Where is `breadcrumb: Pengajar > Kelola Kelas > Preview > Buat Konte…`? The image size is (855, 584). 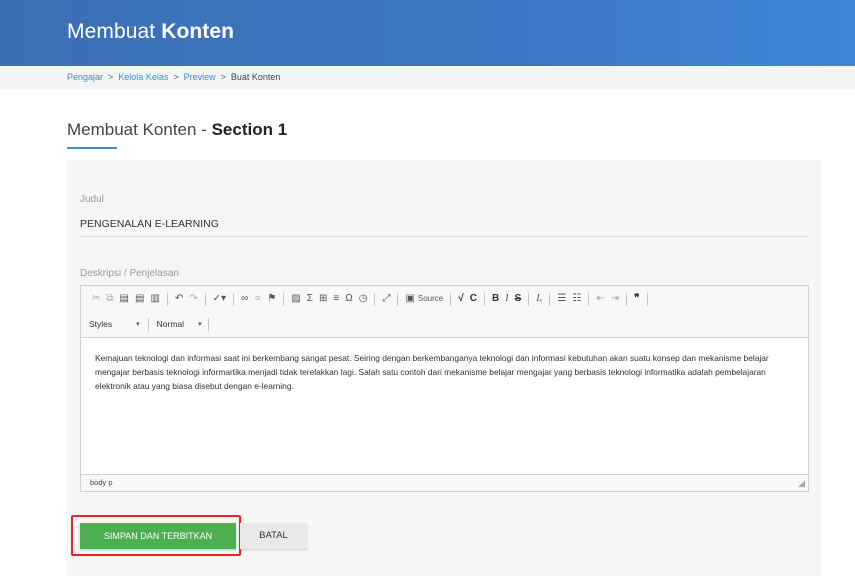 breadcrumb: Pengajar > Kelola Kelas > Preview > Buat Konte… is located at coordinates (427, 77).